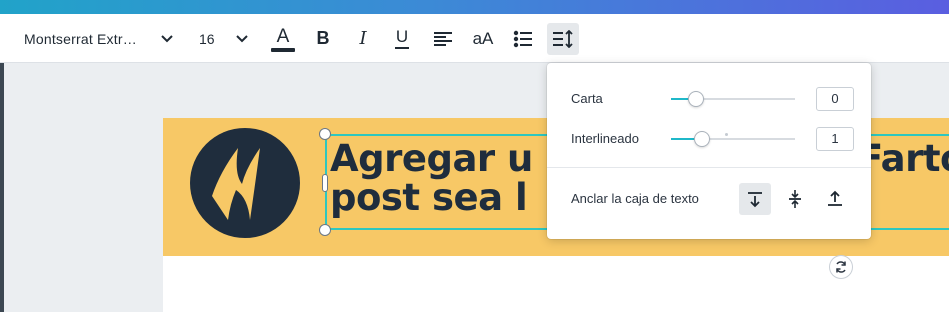 Image resolution: width=949 pixels, height=312 pixels. I want to click on resize-handle-top-left, so click(325, 134).